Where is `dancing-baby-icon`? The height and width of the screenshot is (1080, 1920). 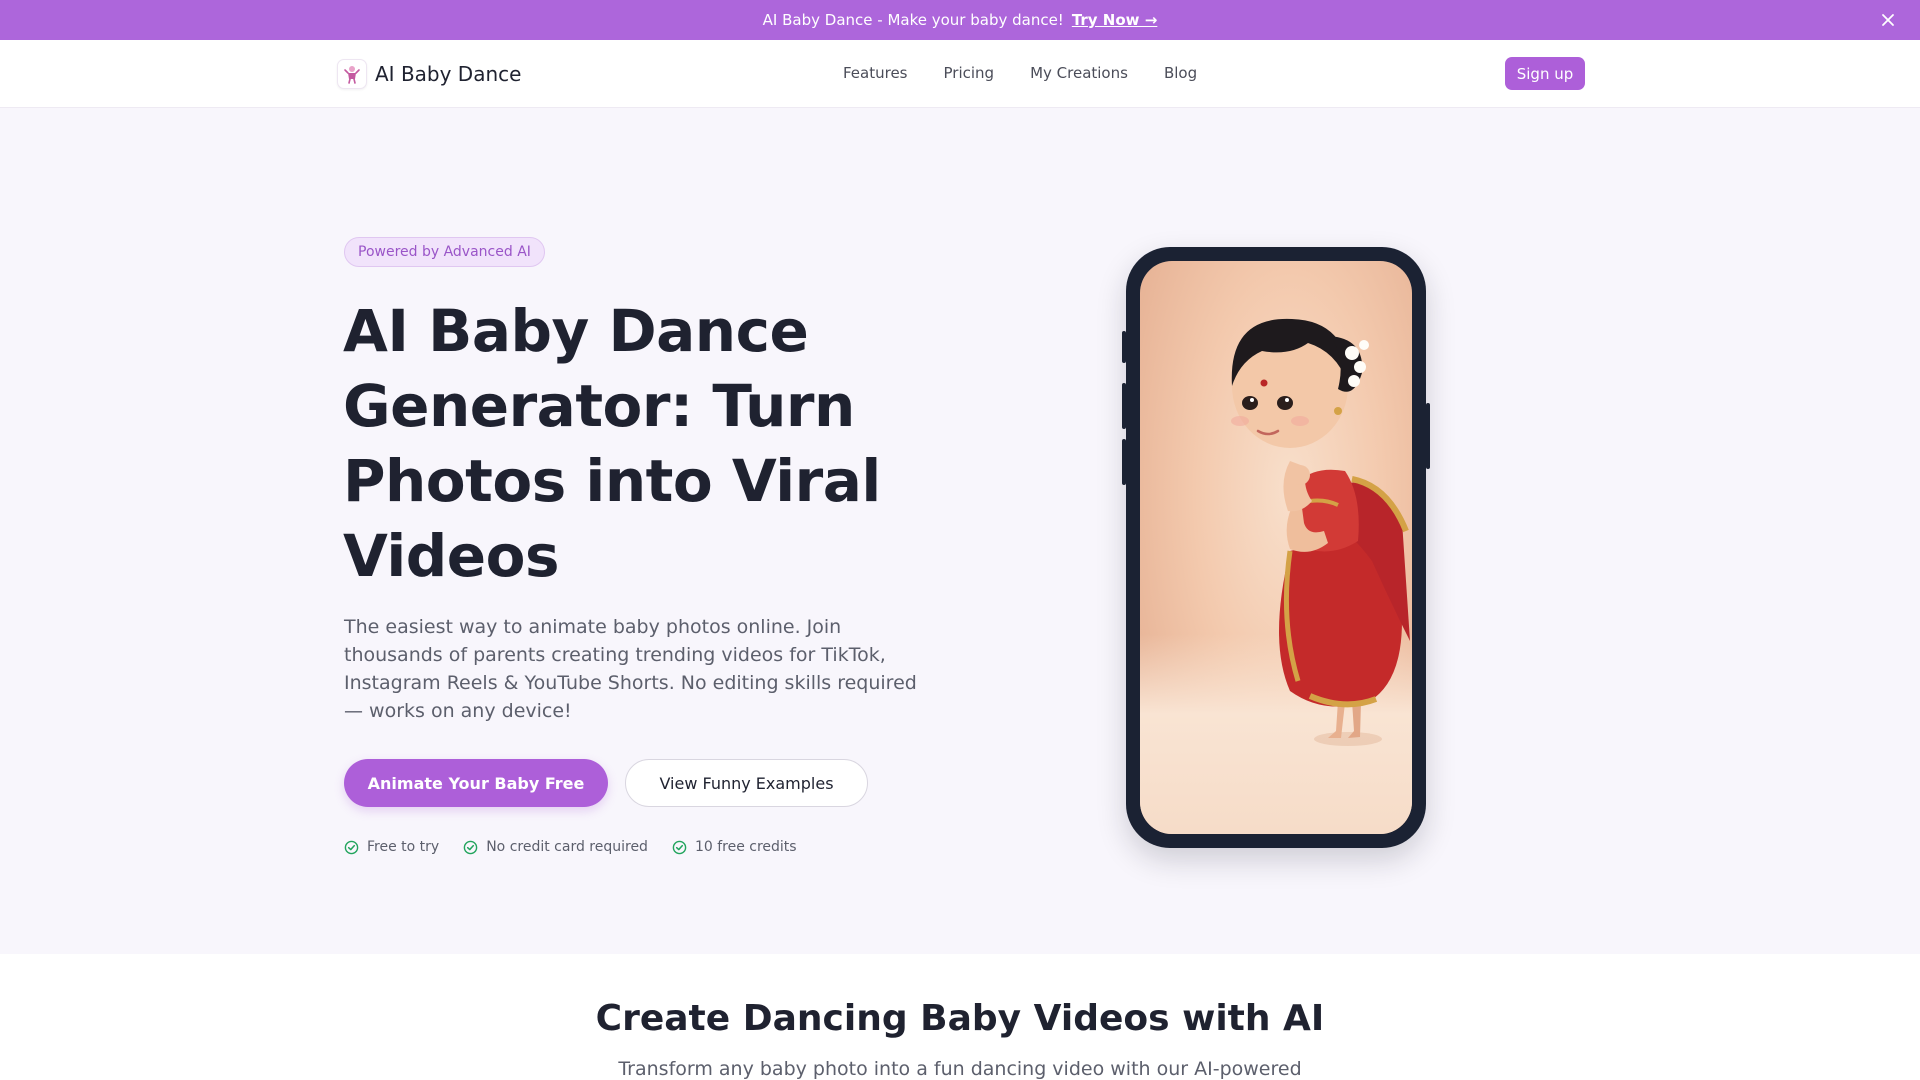 dancing-baby-icon is located at coordinates (352, 74).